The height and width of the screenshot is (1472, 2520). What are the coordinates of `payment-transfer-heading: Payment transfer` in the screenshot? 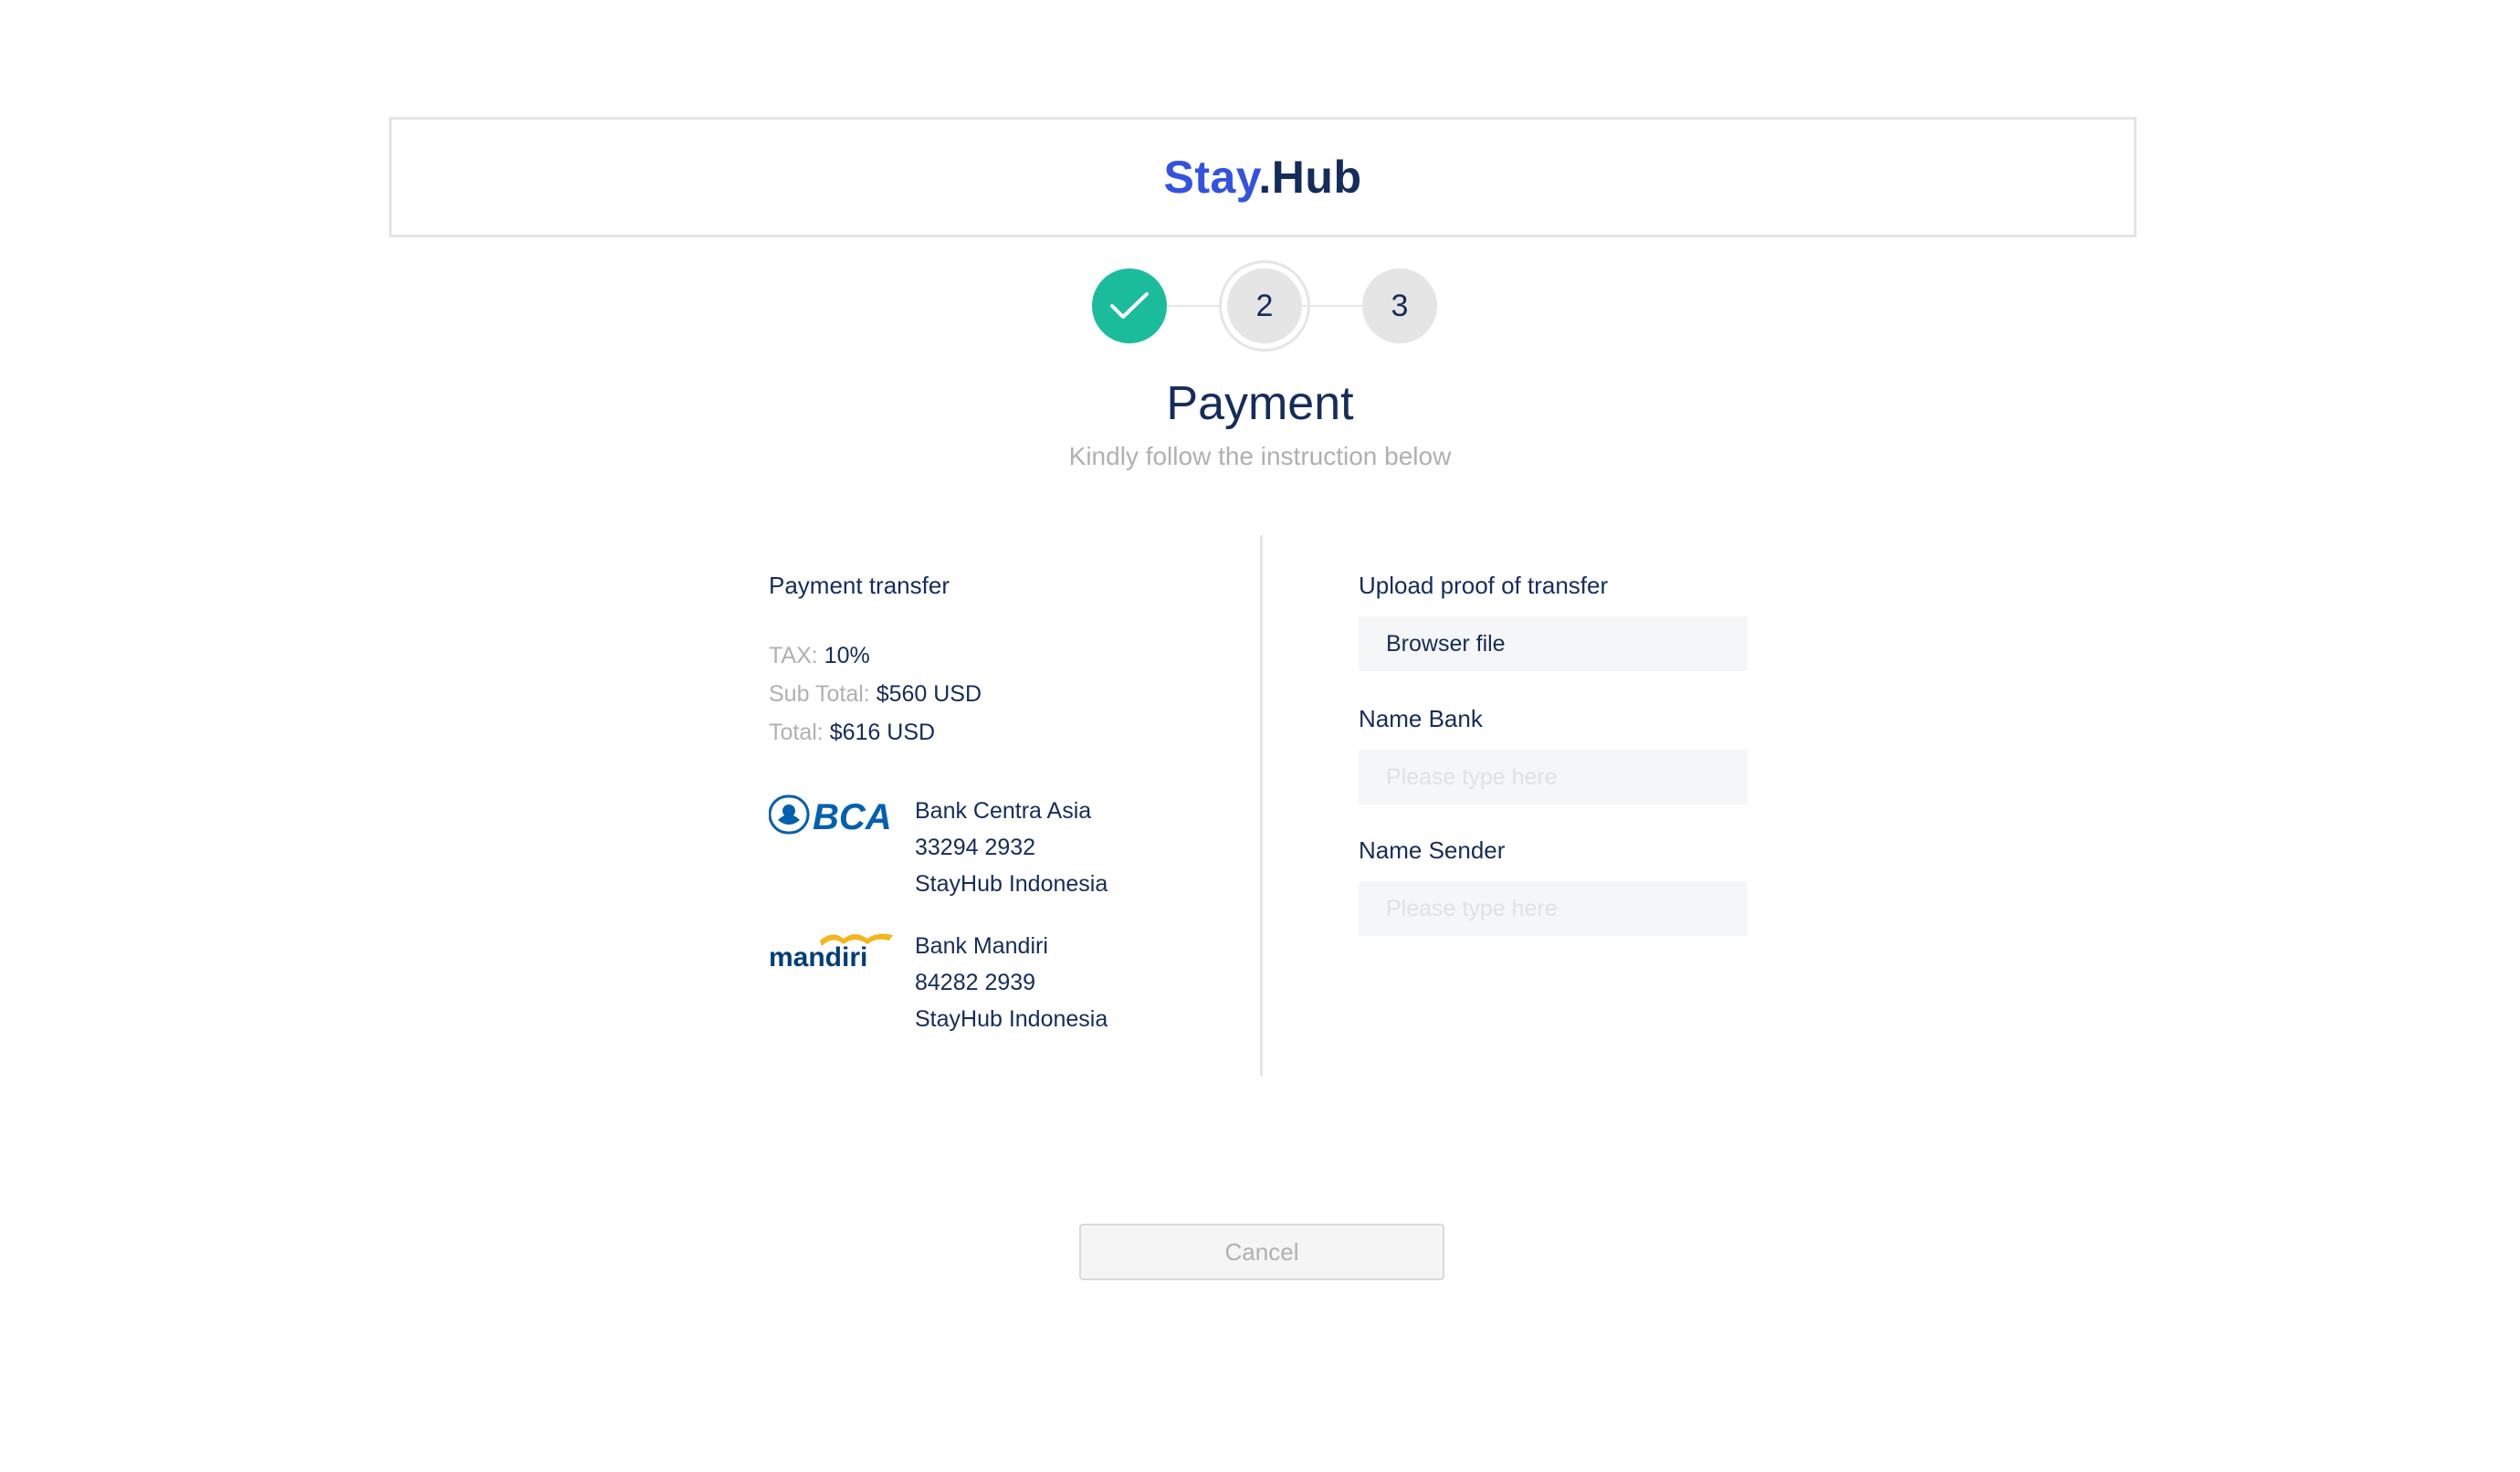 It's located at (860, 585).